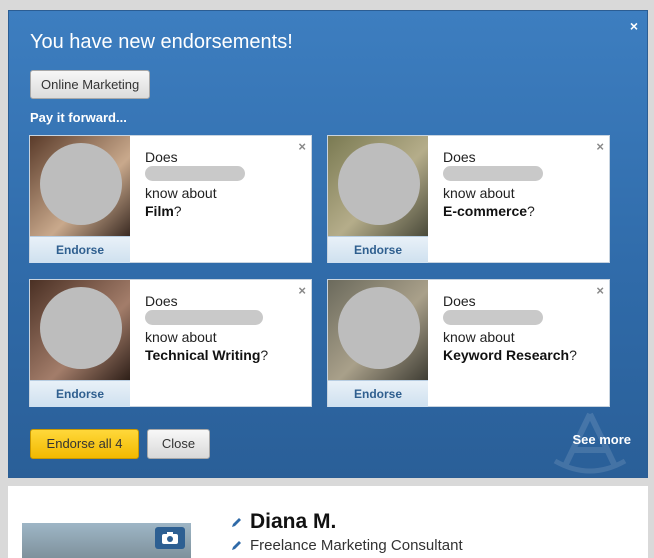 This screenshot has height=558, width=654. What do you see at coordinates (590, 443) in the screenshot?
I see `watermark-icon` at bounding box center [590, 443].